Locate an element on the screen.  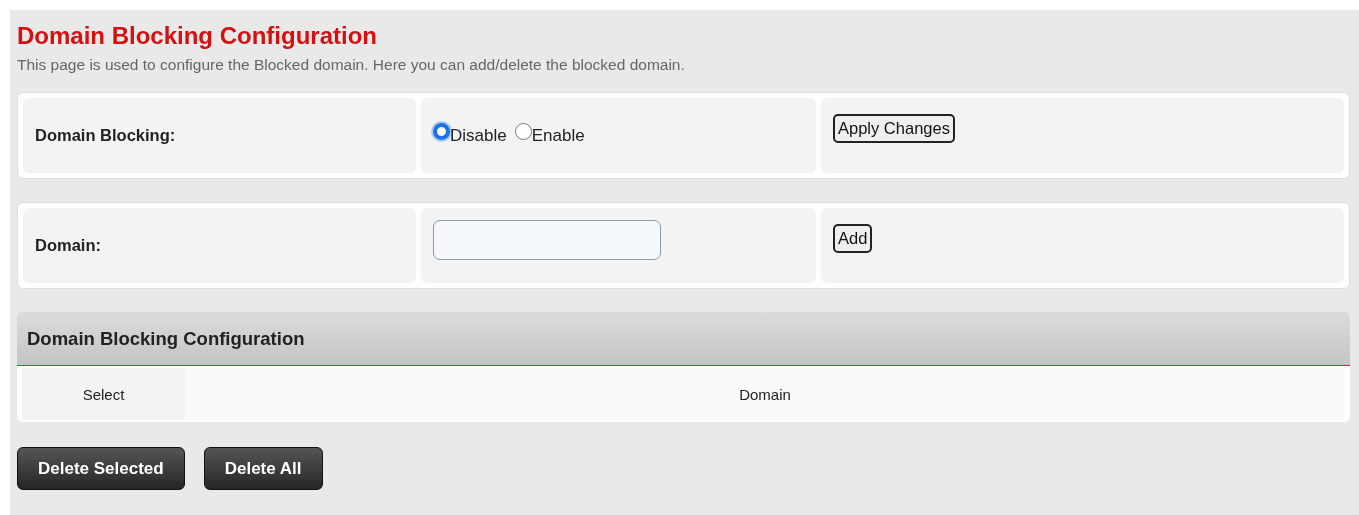
field-label: Domain: is located at coordinates (68, 245).